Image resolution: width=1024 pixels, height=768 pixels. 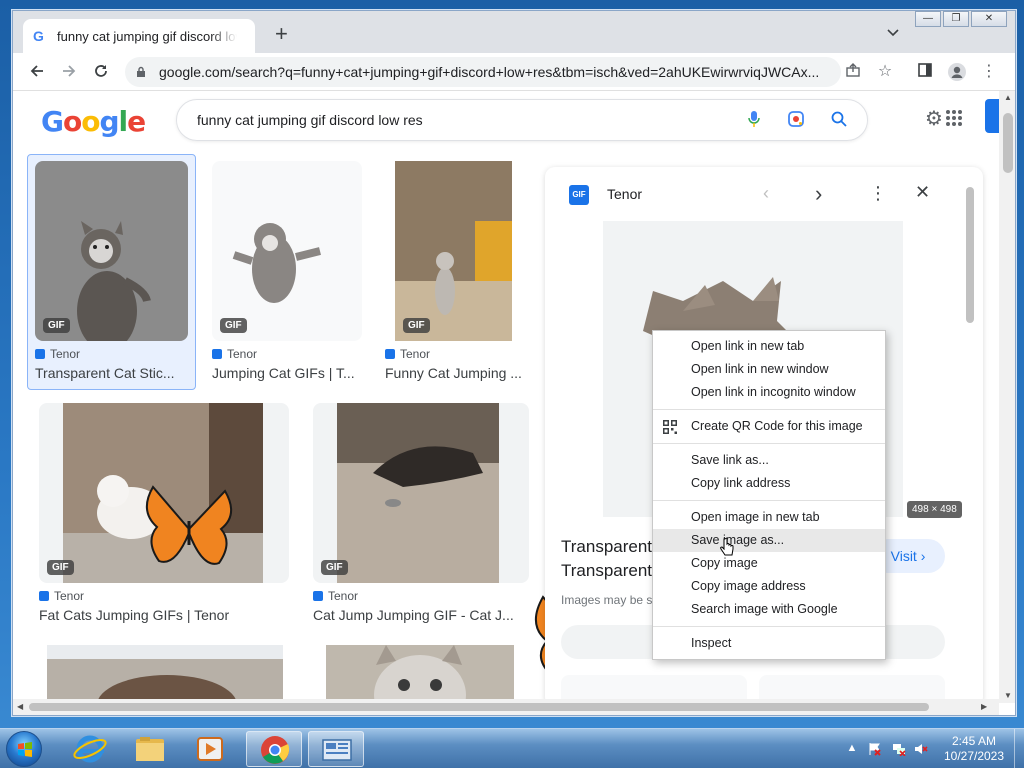 I want to click on scroll-right-arrow-icon: ▶, so click(x=984, y=706).